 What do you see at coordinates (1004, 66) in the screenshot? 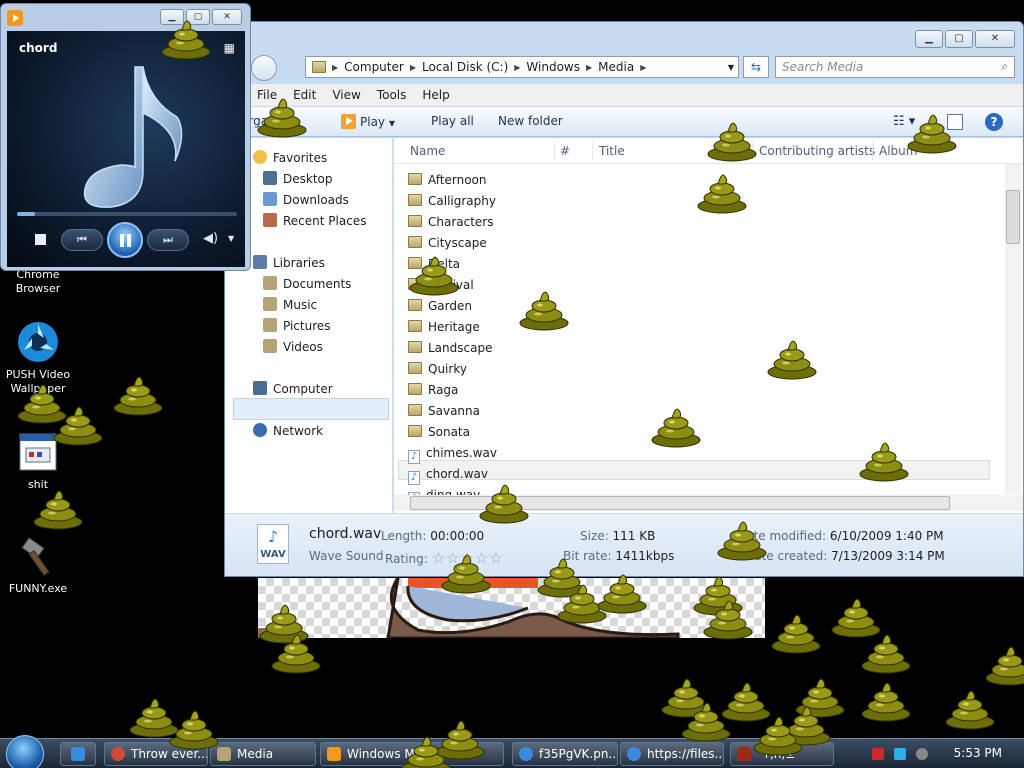
I see `search-icon: ⌕` at bounding box center [1004, 66].